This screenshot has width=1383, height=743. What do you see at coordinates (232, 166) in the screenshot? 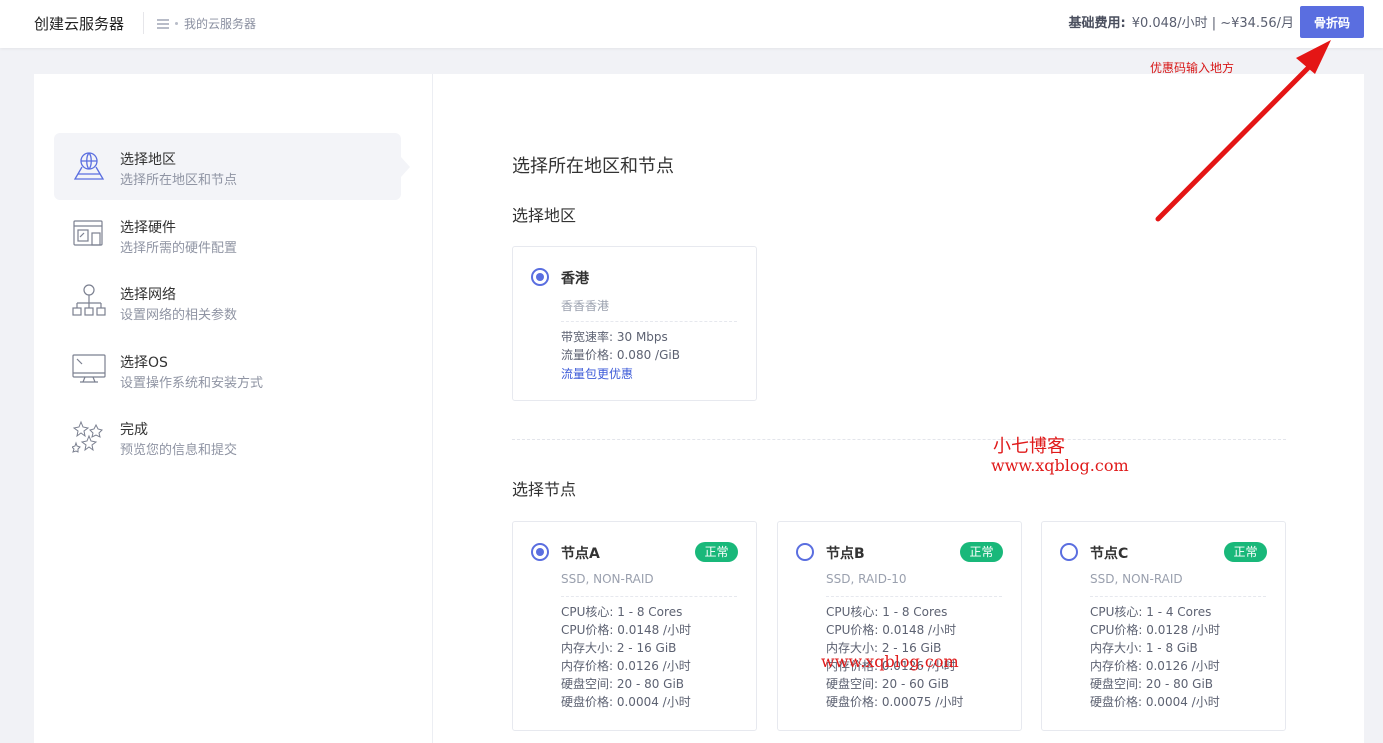
I see `step-region: 选择地区 选择所在地区和节点` at bounding box center [232, 166].